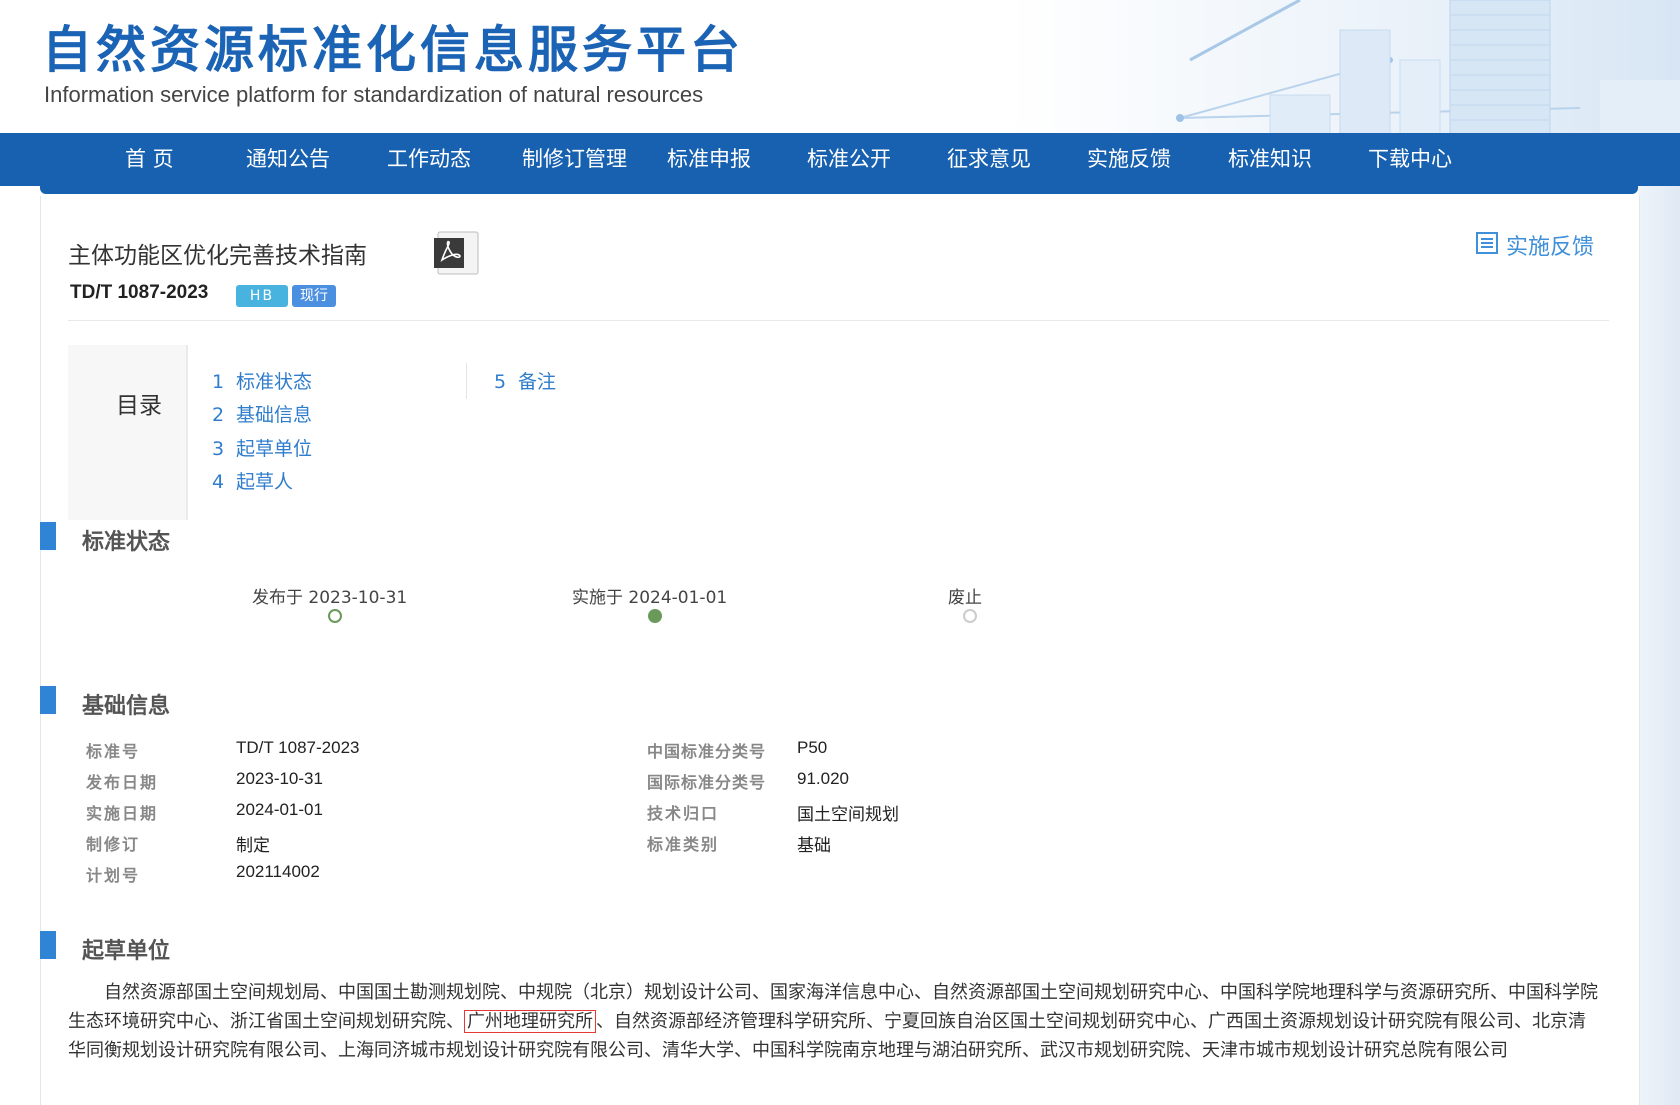 The width and height of the screenshot is (1680, 1105). I want to click on info-value-implement-date: 2024-01-01, so click(279, 809).